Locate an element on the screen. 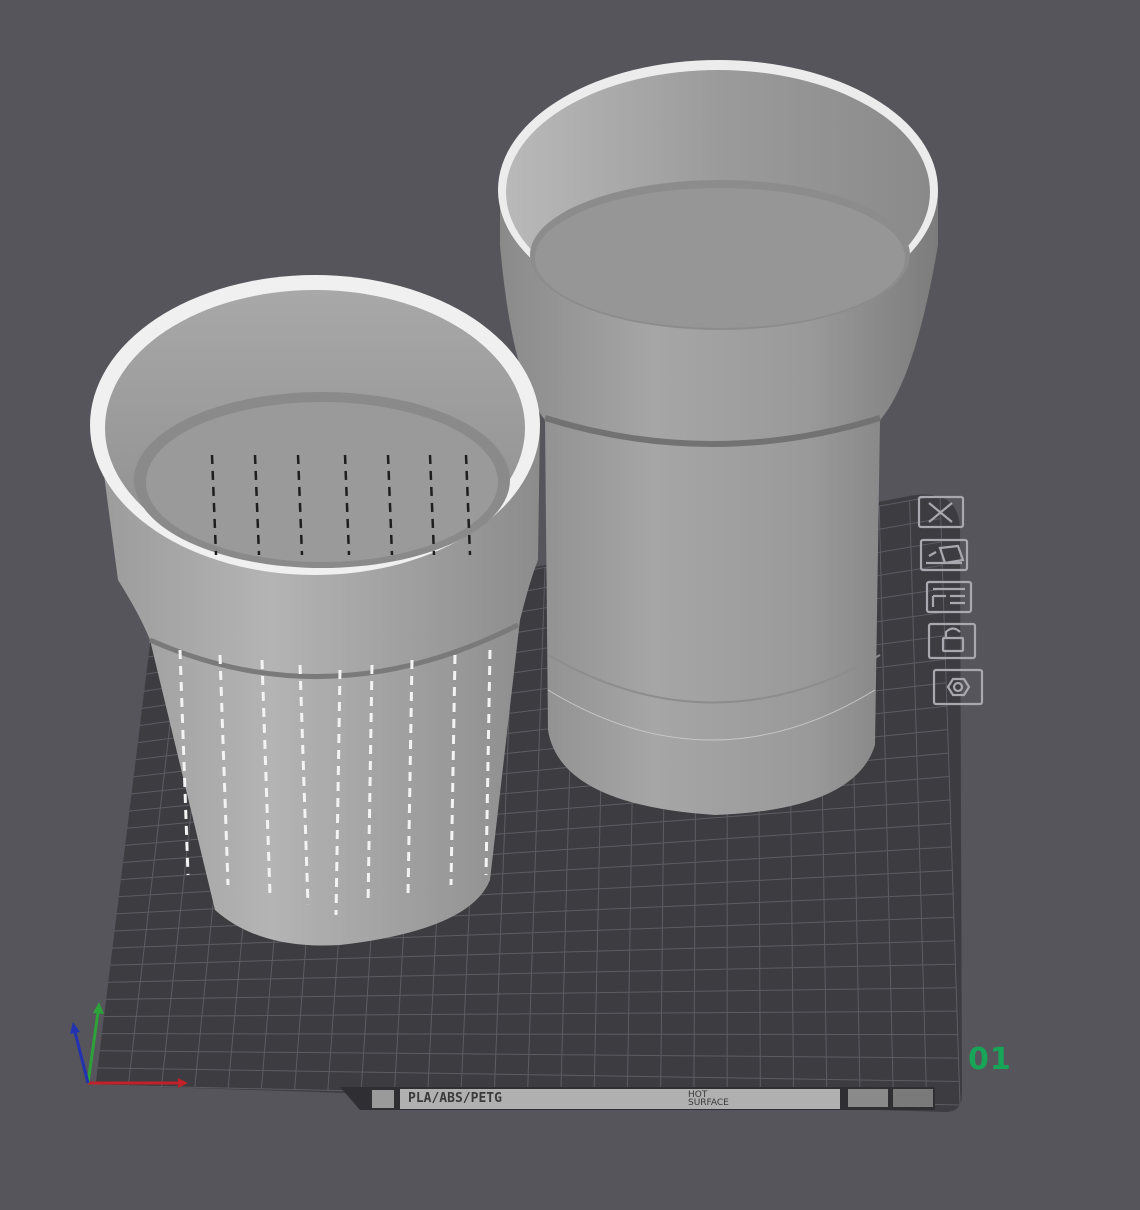  auto-arrange-button is located at coordinates (944, 555).